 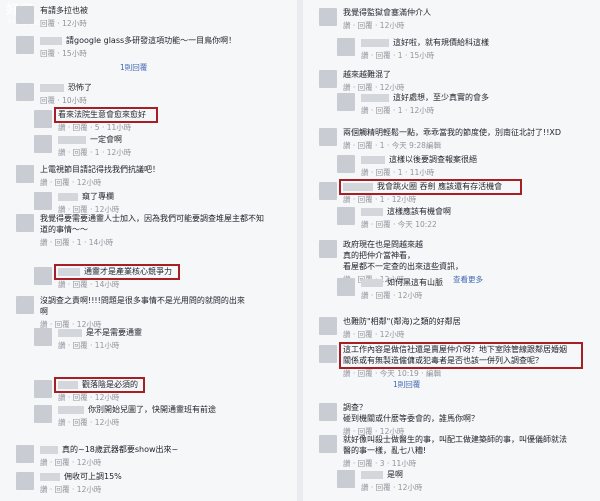 I want to click on comment-text: 佣收可上調15%, so click(x=81, y=477).